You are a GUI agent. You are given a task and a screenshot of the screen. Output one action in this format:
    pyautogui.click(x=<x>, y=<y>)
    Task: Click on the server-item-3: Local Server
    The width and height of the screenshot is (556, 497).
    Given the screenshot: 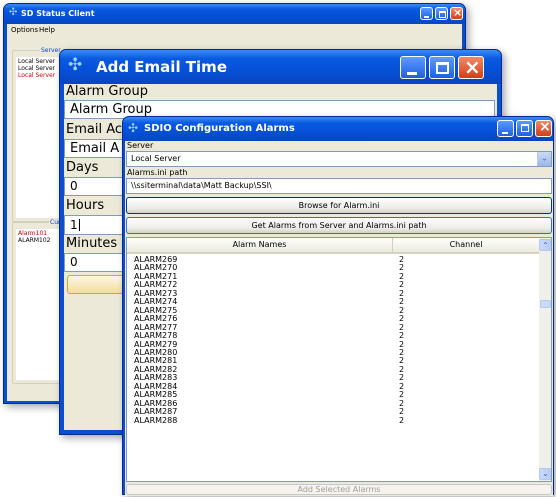 What is the action you would take?
    pyautogui.click(x=40, y=75)
    